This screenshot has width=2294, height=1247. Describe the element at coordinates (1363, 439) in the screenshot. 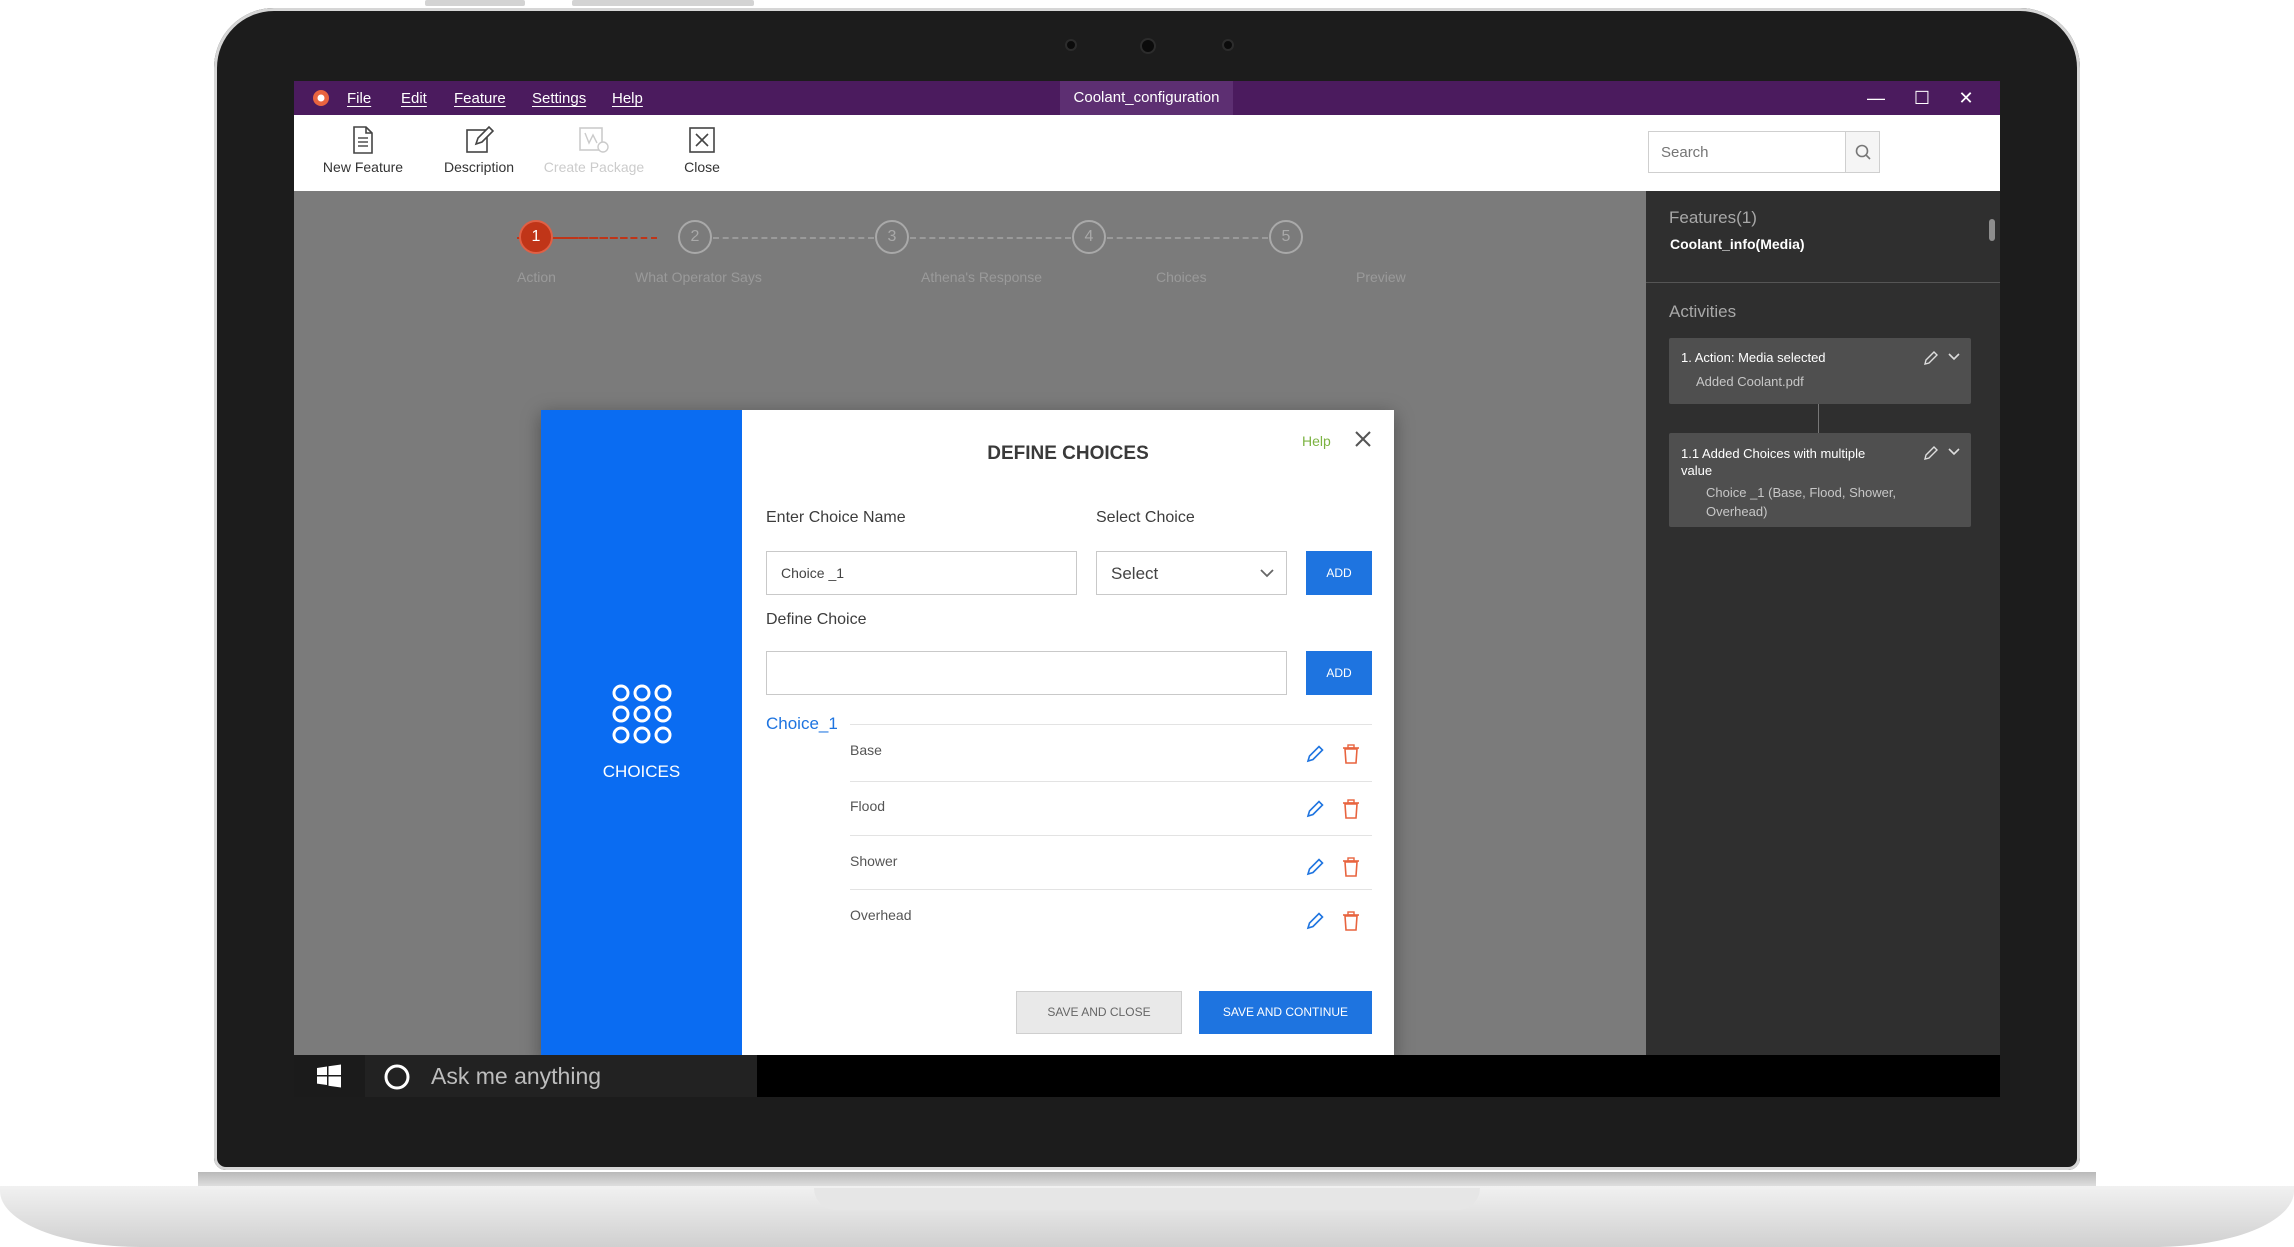

I see `dialog-close-icon` at that location.